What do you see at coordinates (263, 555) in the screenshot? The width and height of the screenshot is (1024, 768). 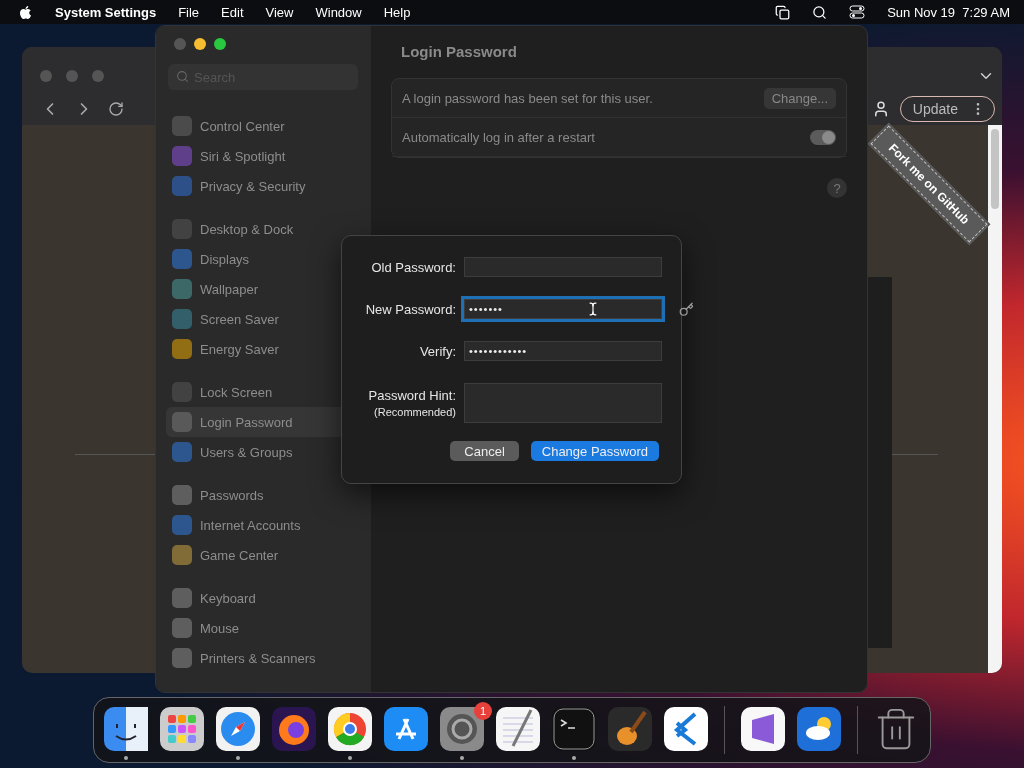 I see `sidebar-item: Game Center` at bounding box center [263, 555].